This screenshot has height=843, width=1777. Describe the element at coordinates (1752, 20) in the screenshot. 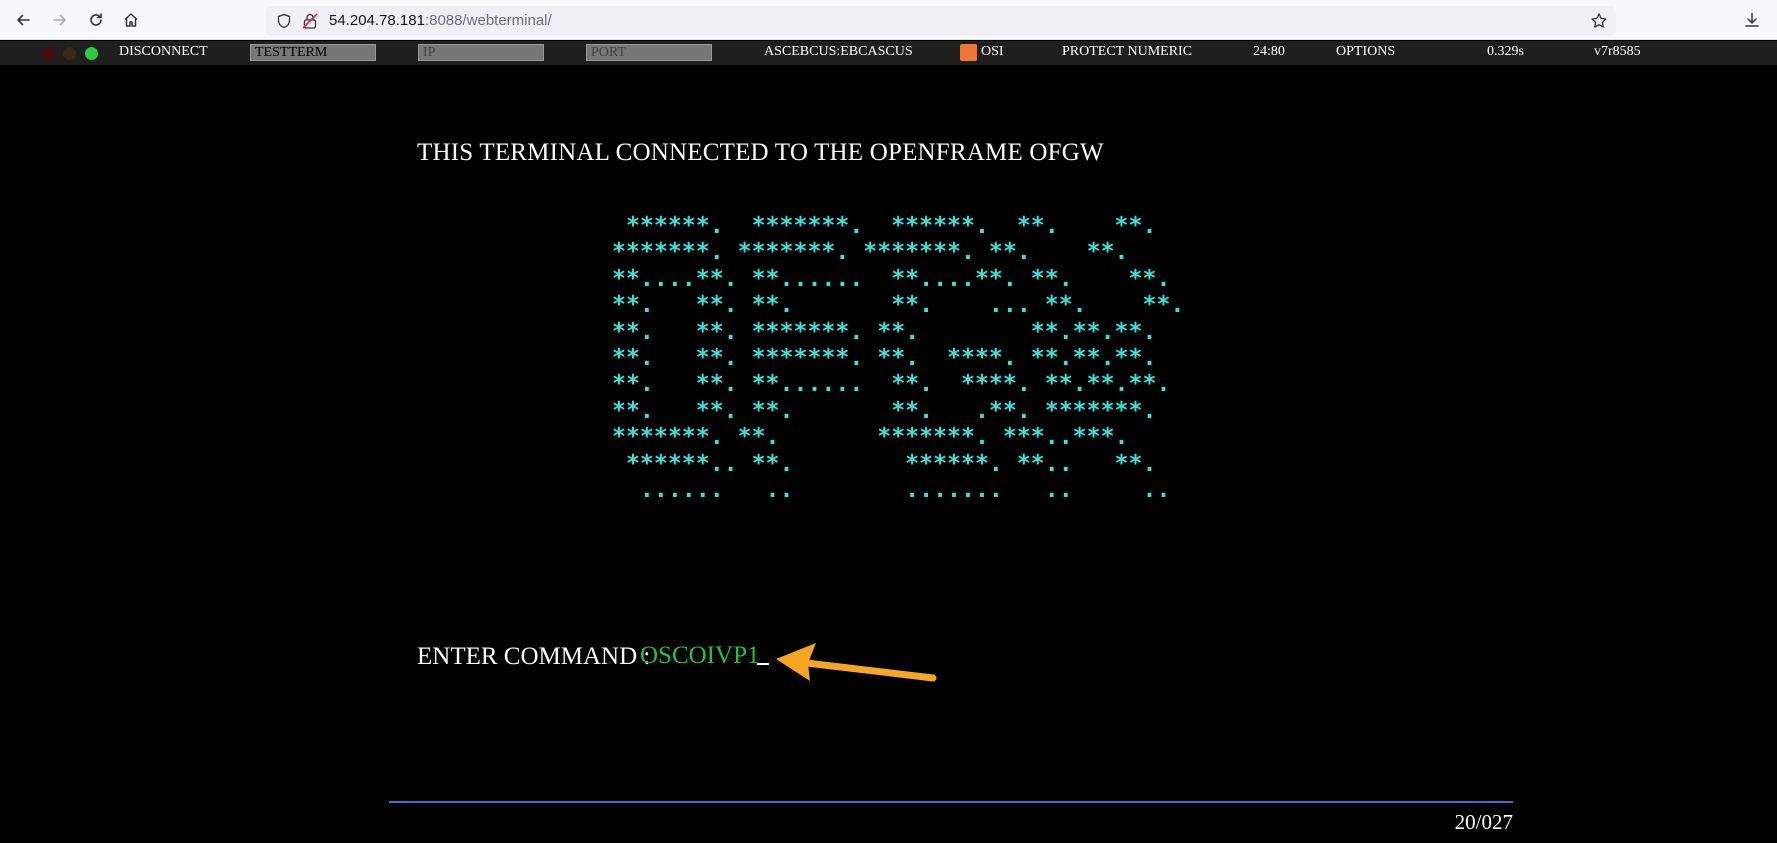

I see `download-icon` at that location.